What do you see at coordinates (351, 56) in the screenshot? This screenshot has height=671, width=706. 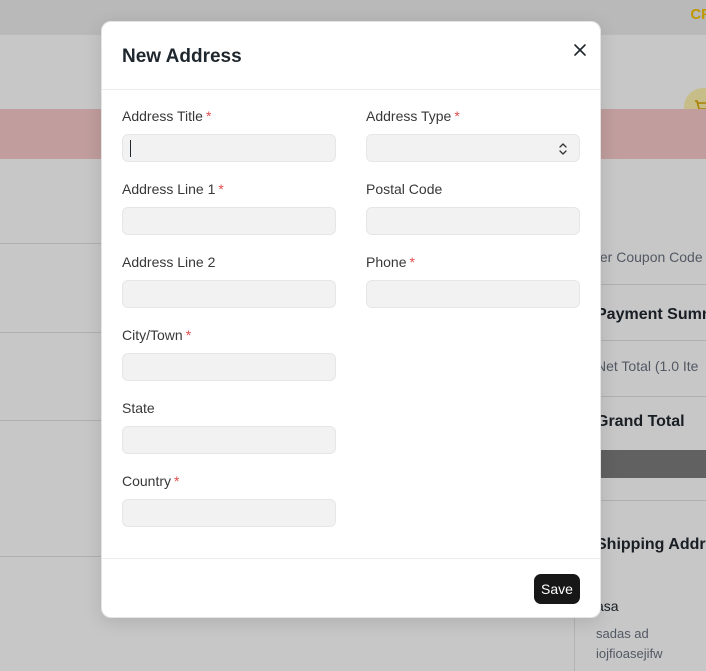 I see `dialog-header: New Address` at bounding box center [351, 56].